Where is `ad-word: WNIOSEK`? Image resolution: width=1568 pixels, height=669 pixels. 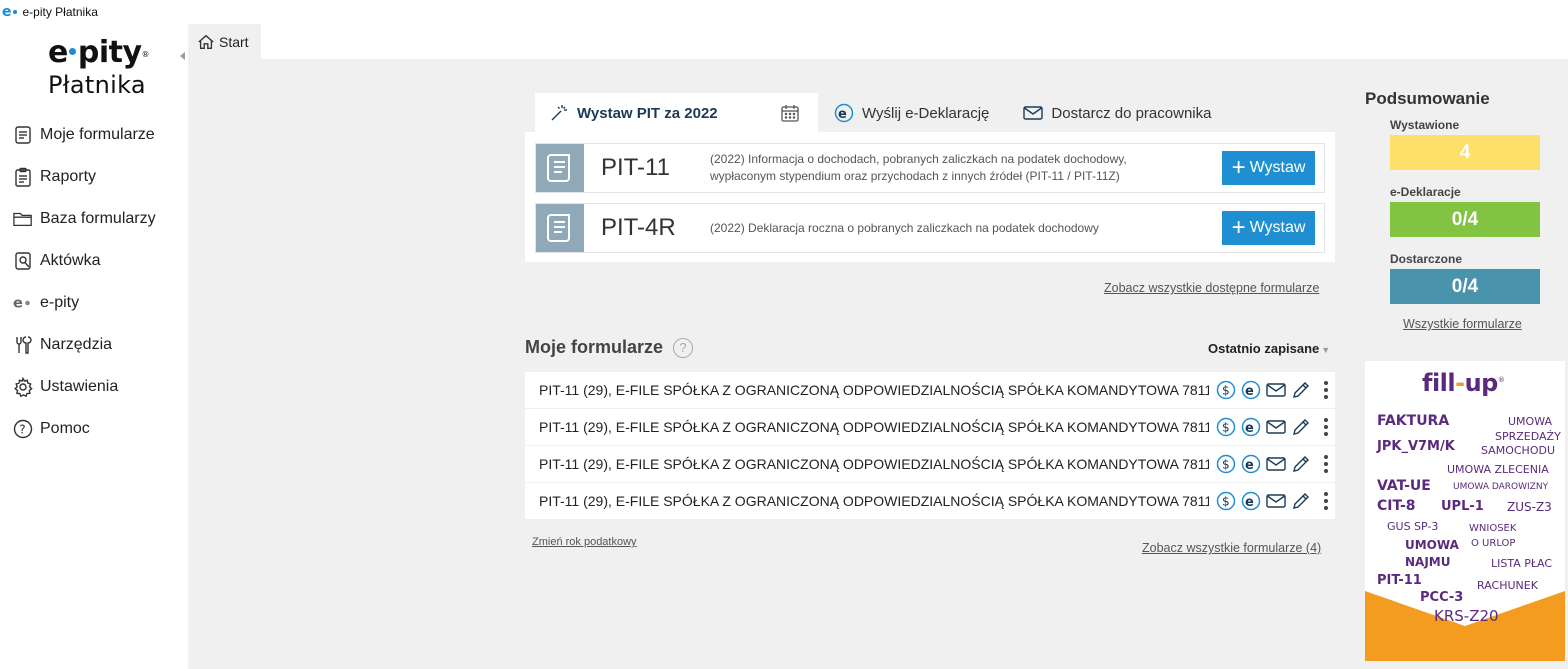
ad-word: WNIOSEK is located at coordinates (1493, 528).